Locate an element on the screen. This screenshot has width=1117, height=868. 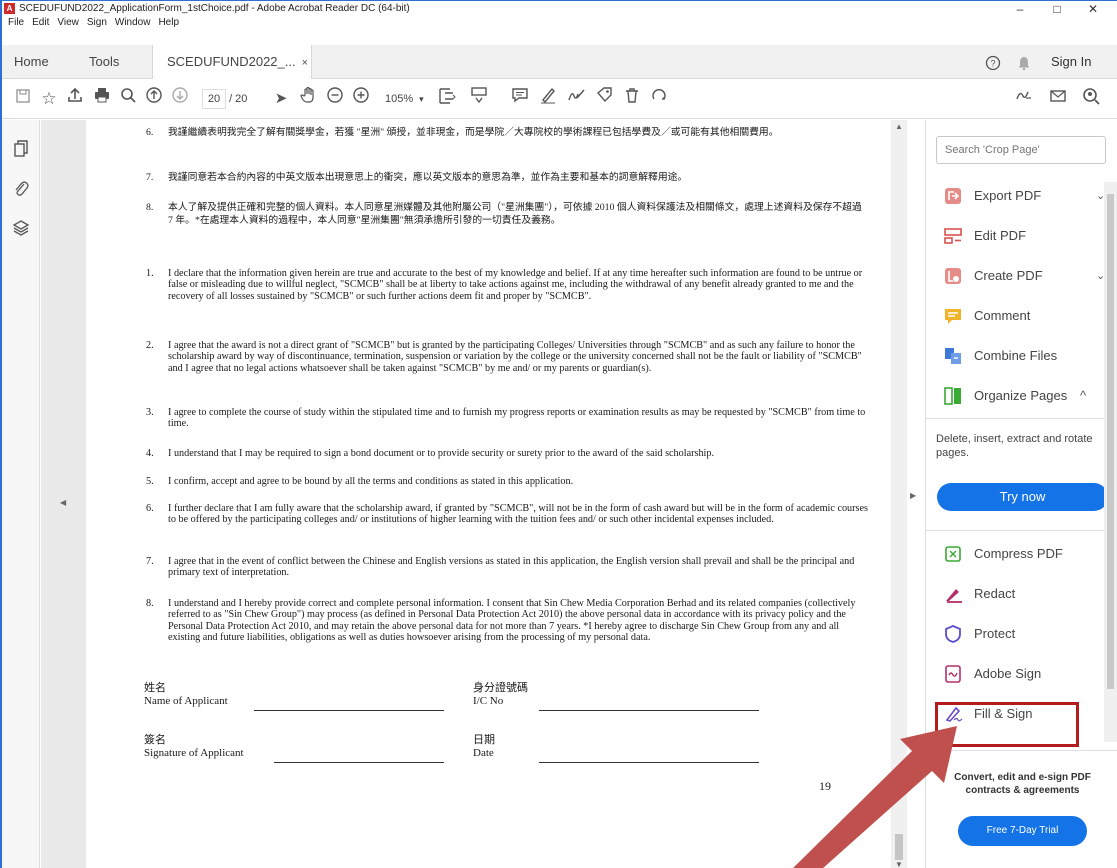
minimize-button: – is located at coordinates (1020, 9).